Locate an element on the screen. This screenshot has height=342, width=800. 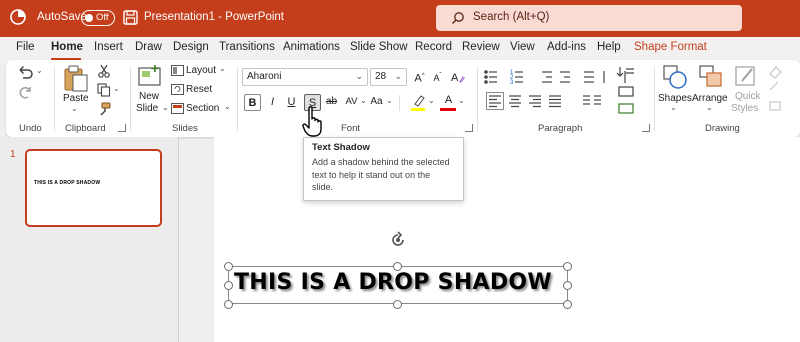
font-launcher-icon is located at coordinates (469, 128).